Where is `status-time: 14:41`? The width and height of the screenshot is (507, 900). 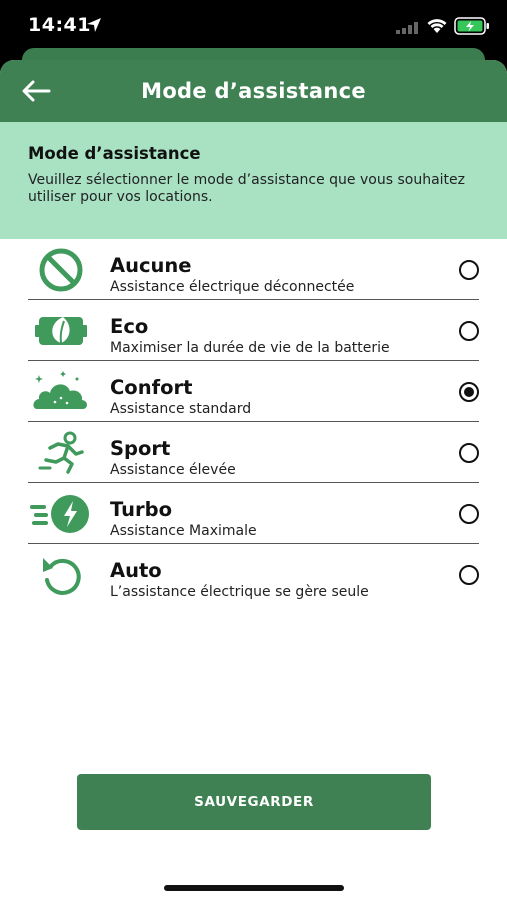 status-time: 14:41 is located at coordinates (59, 25).